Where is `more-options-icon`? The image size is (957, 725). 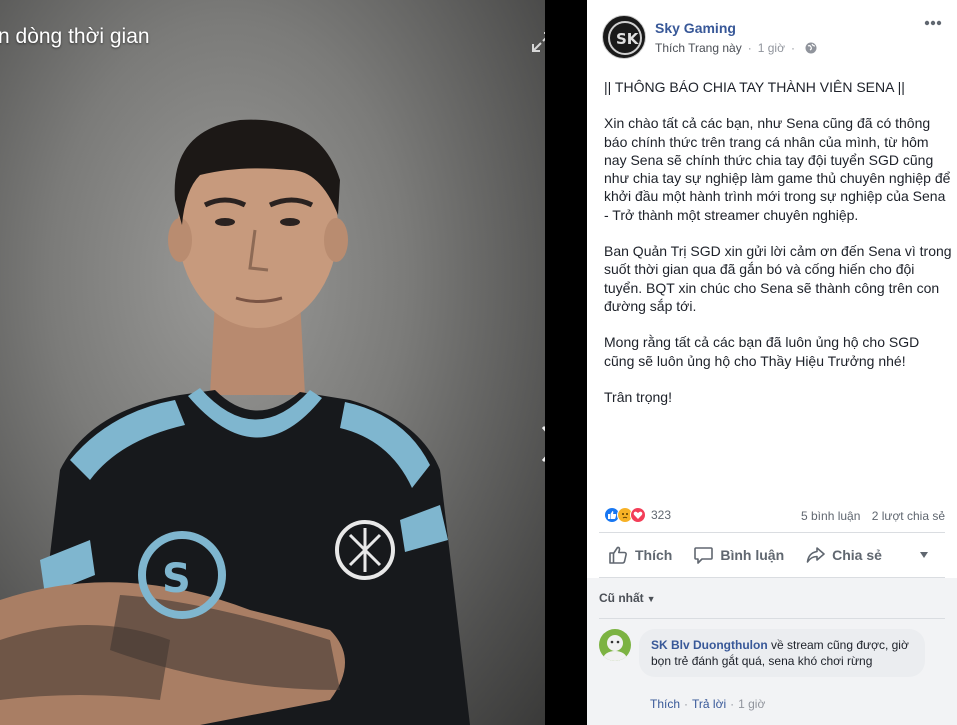
more-options-icon is located at coordinates (933, 23).